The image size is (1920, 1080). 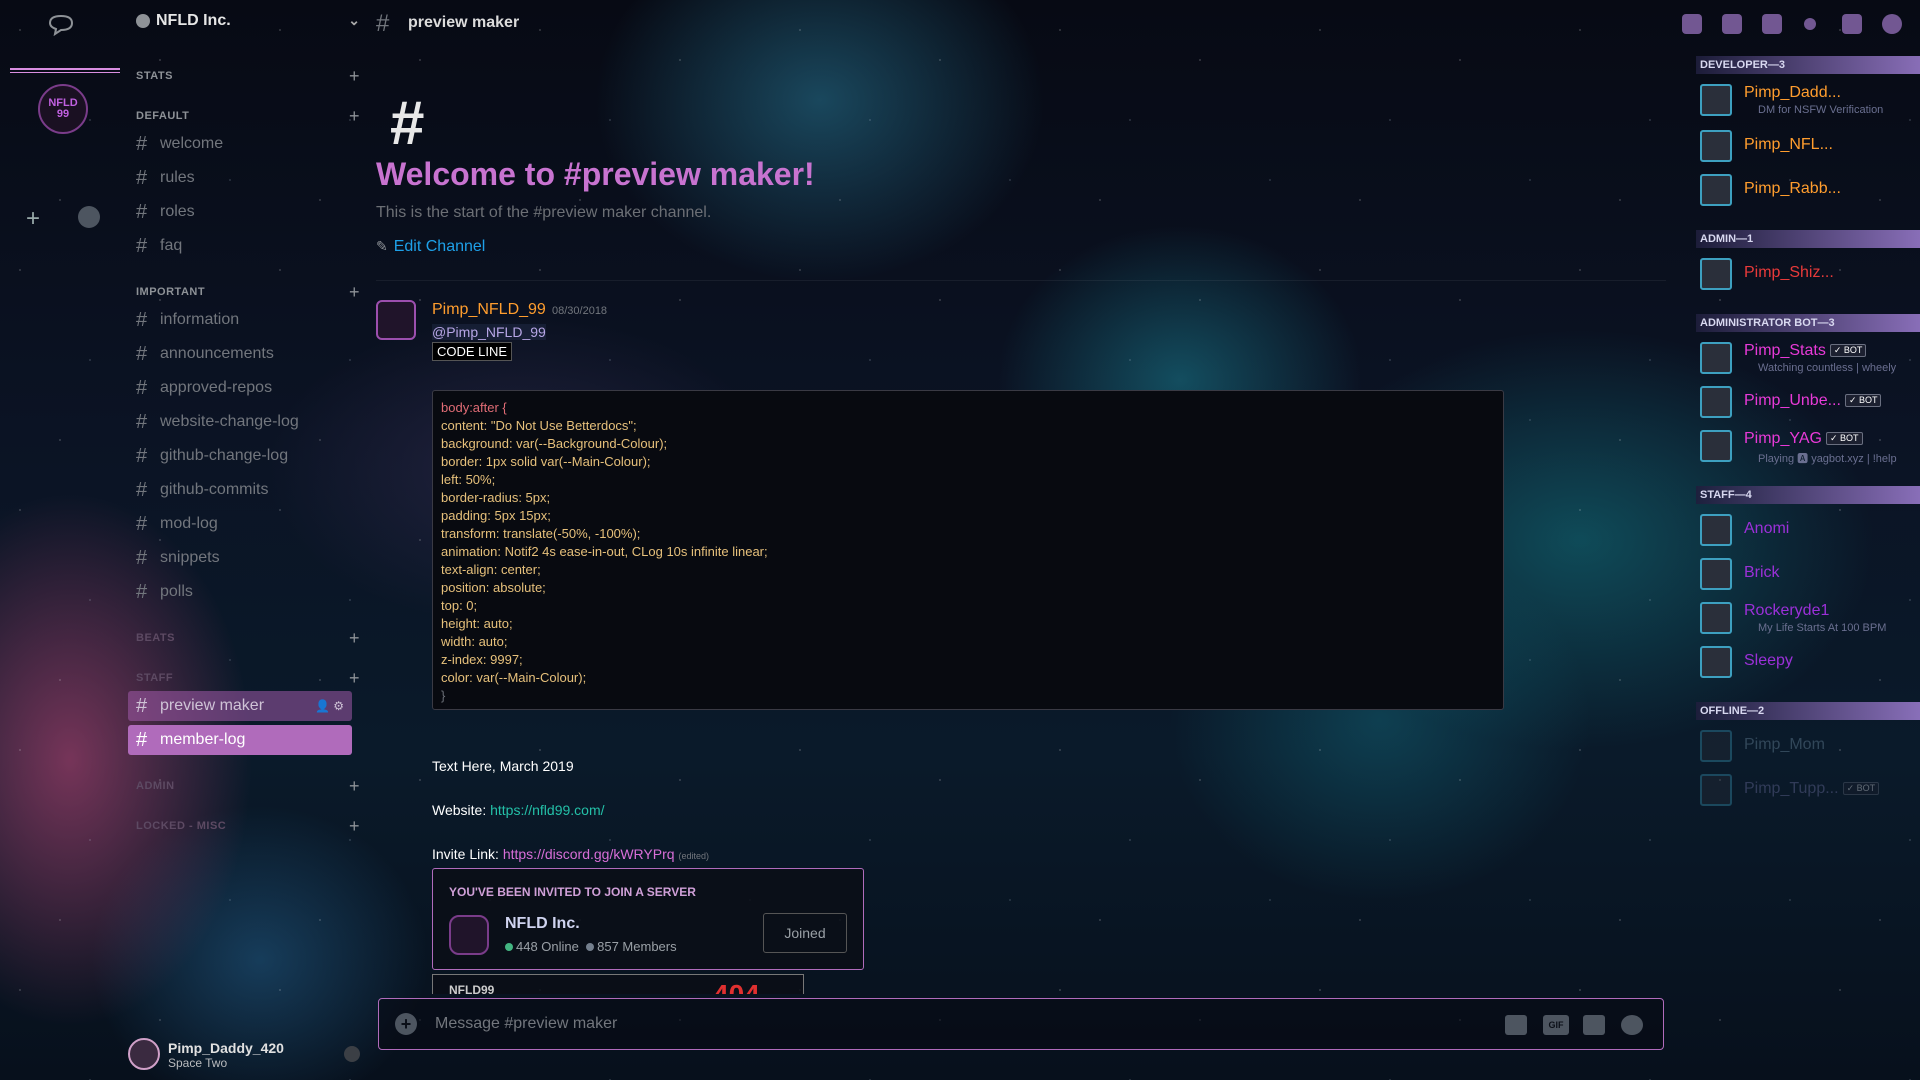 What do you see at coordinates (805, 933) in the screenshot?
I see `joined-button: Joined` at bounding box center [805, 933].